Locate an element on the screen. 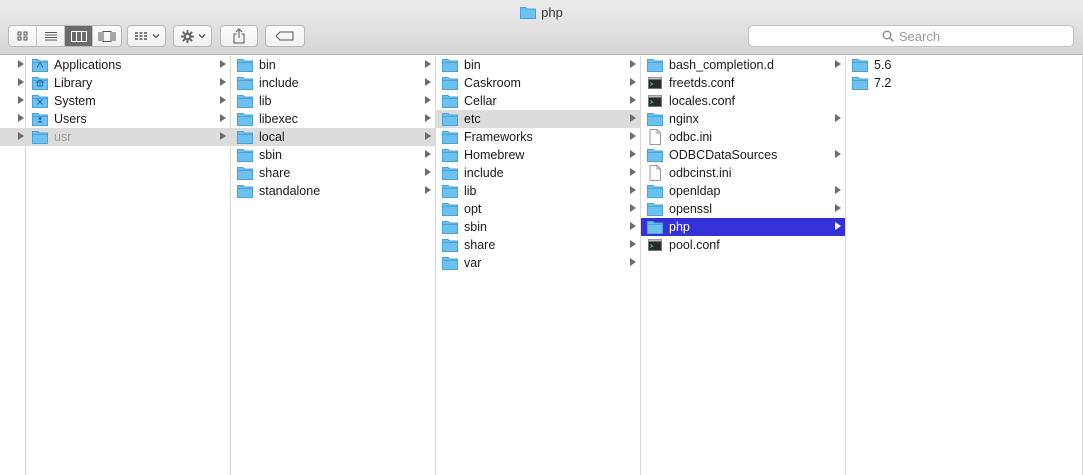  browser-item-bash-completion-d: bash_completion.d is located at coordinates (743, 65).